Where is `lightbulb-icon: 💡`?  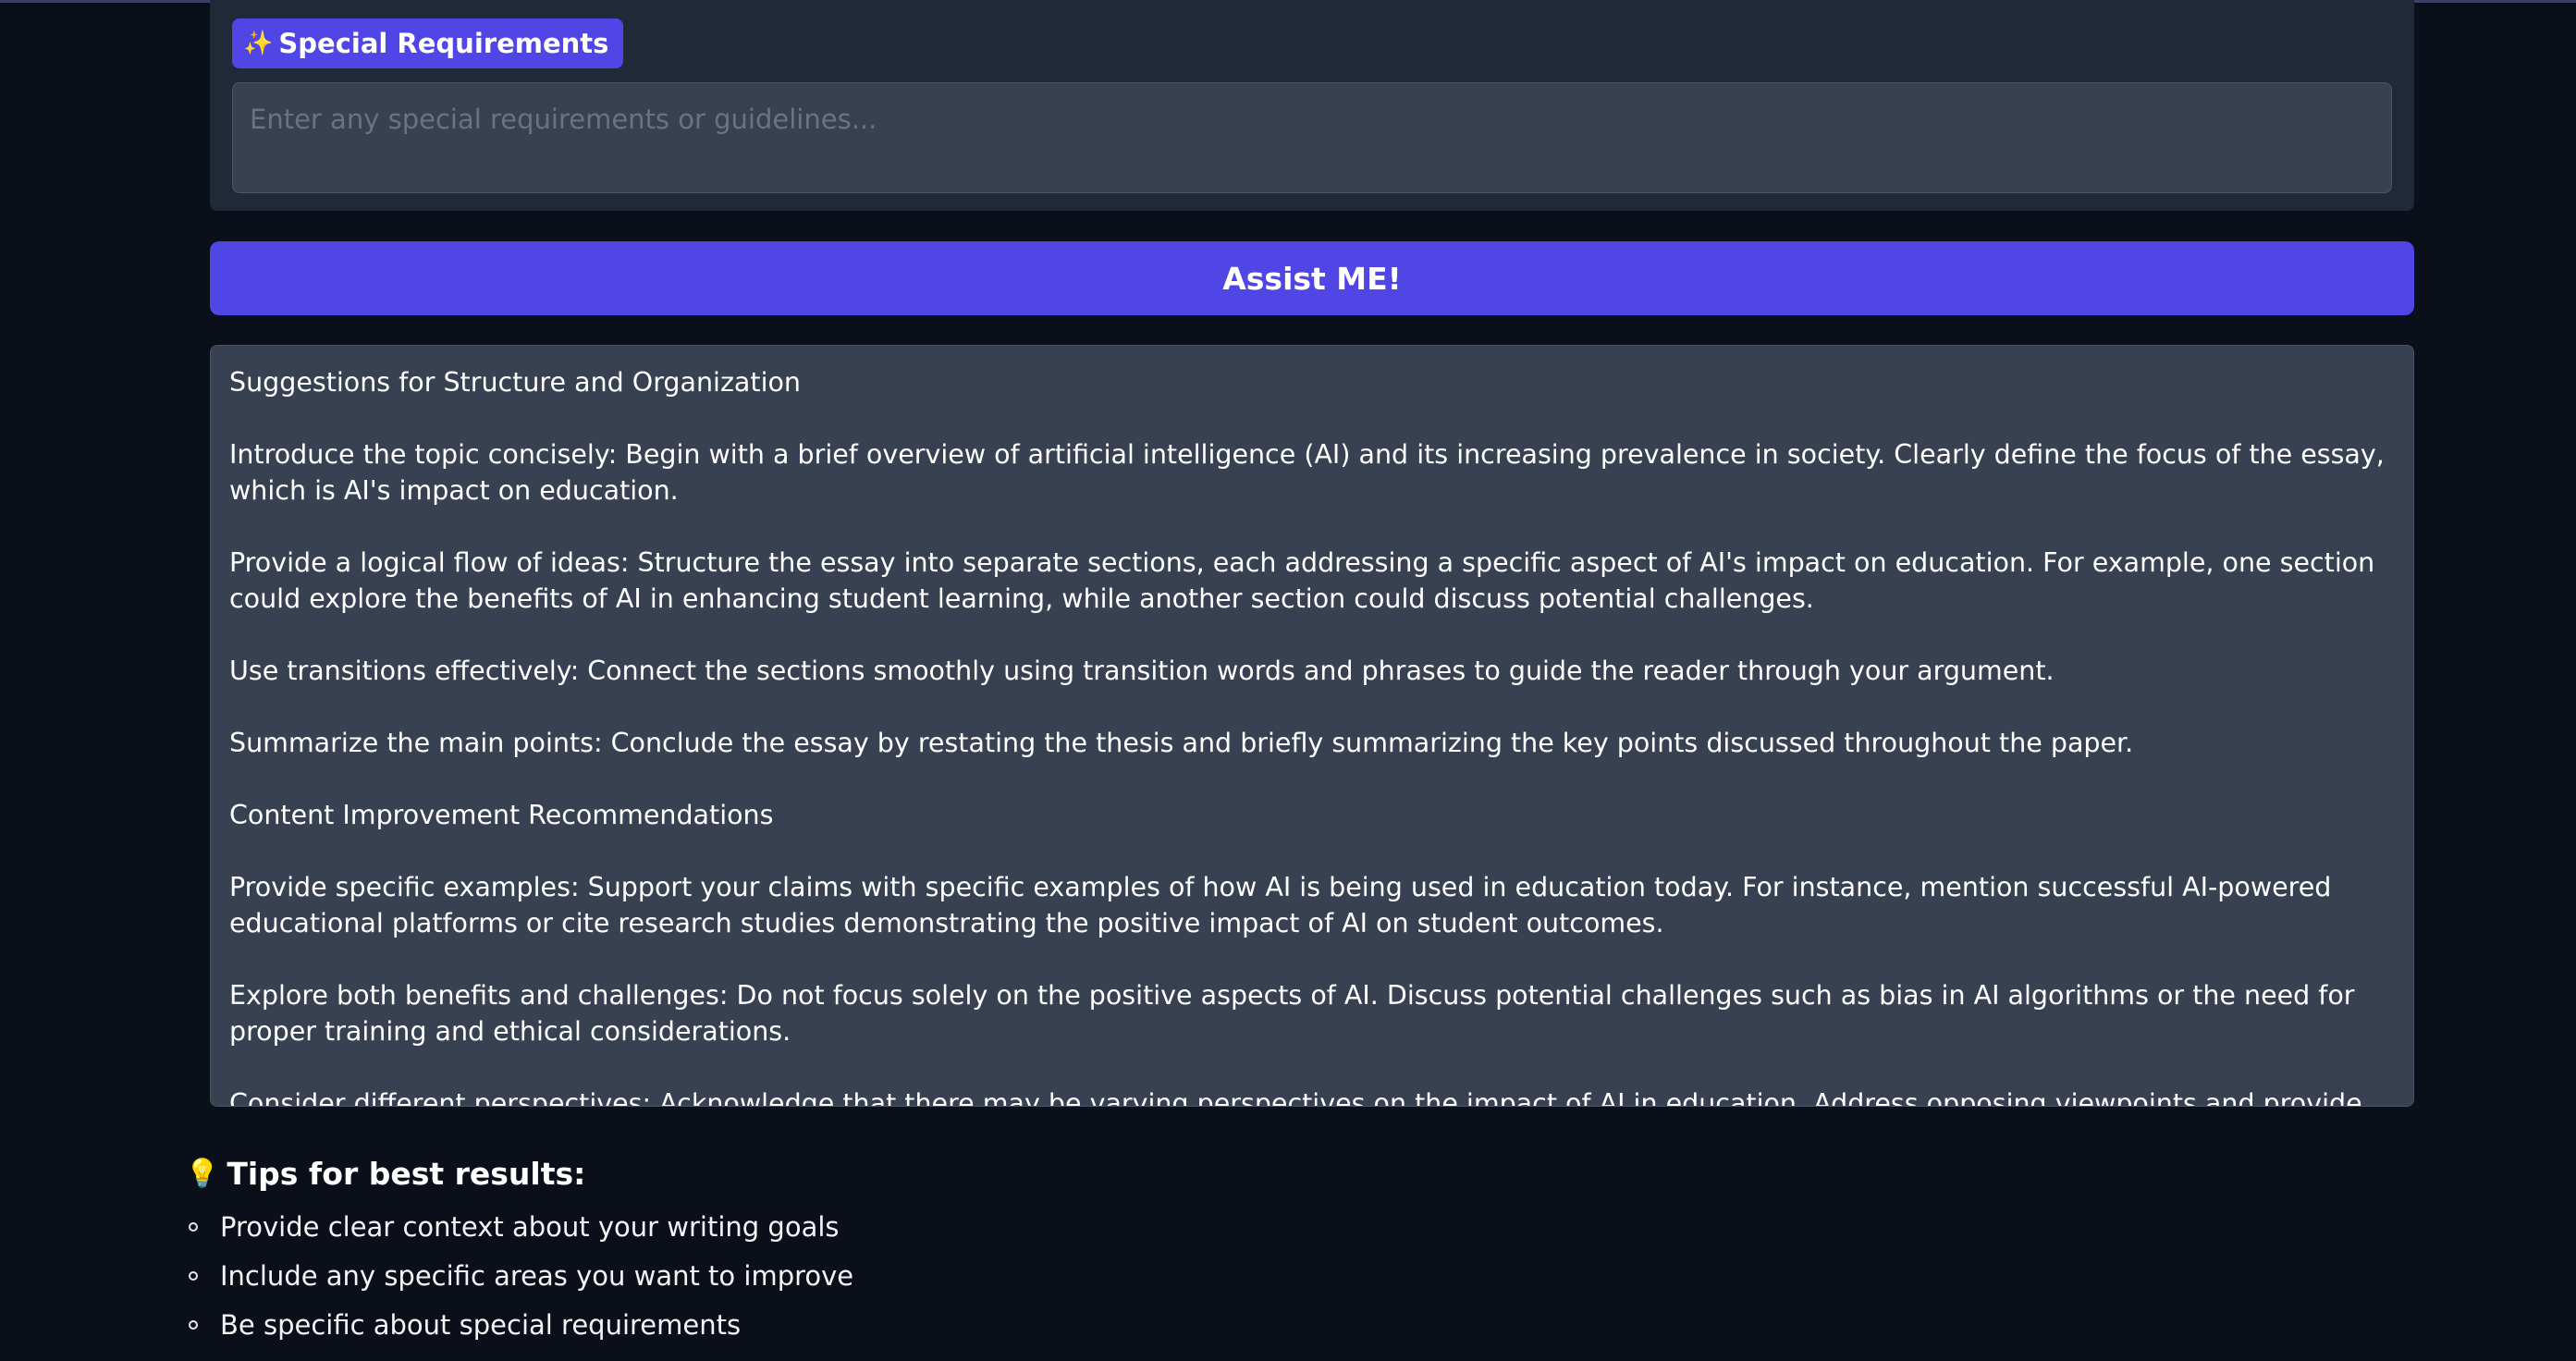
lightbulb-icon: 💡 is located at coordinates (203, 1173).